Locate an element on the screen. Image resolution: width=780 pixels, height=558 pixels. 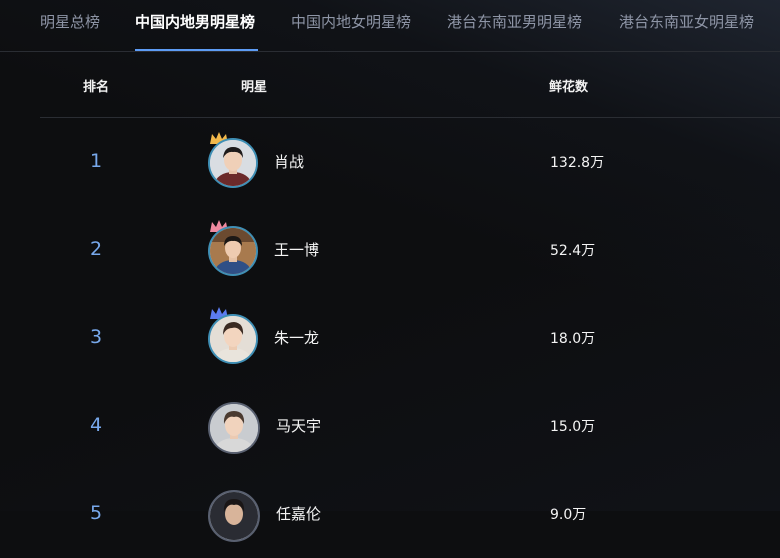
tab-all-stars: 明星总榜 is located at coordinates (70, 21).